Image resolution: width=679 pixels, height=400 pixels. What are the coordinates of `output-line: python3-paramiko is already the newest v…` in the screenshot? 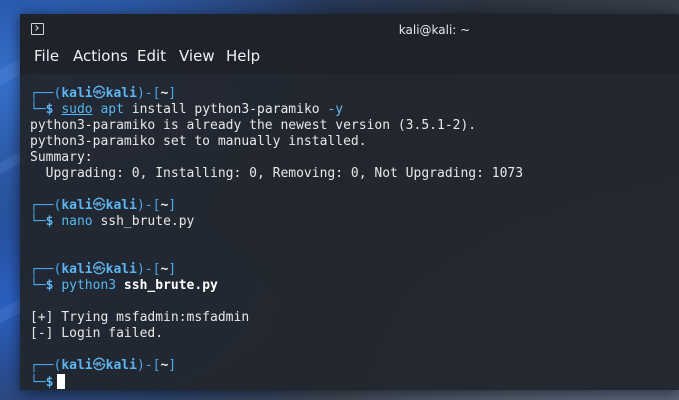 It's located at (253, 125).